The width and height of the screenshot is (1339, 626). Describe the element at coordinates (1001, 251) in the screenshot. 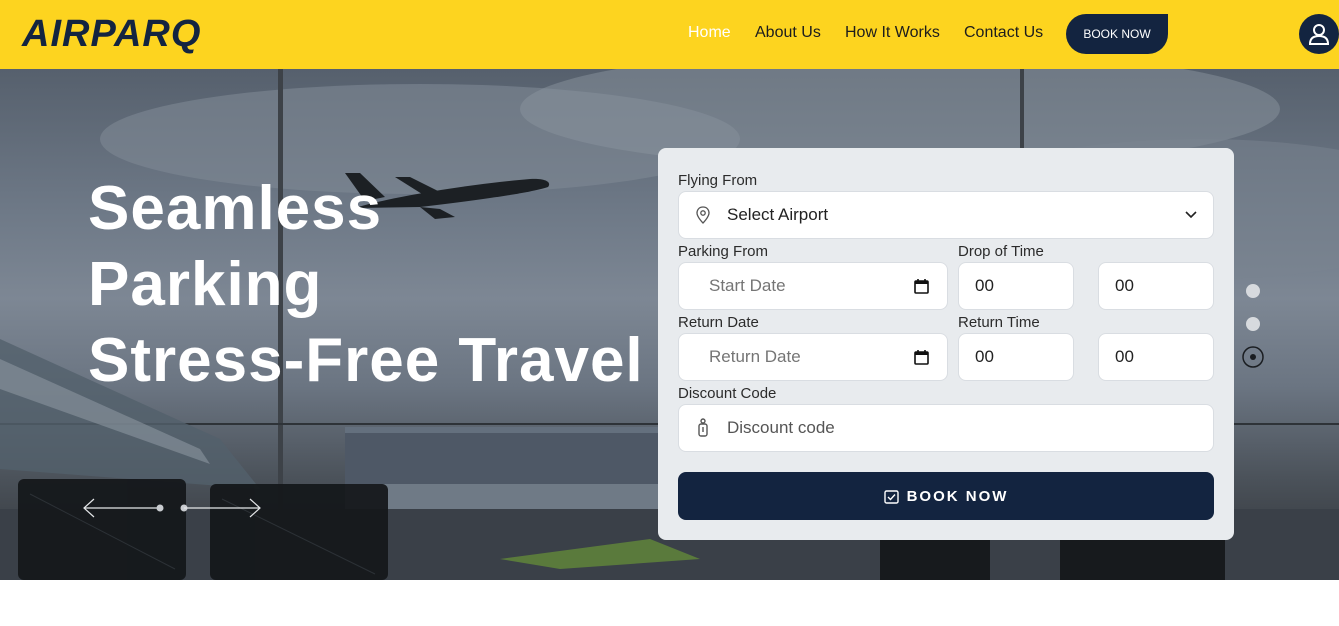

I see `drop-time-label: Drop of Time` at that location.